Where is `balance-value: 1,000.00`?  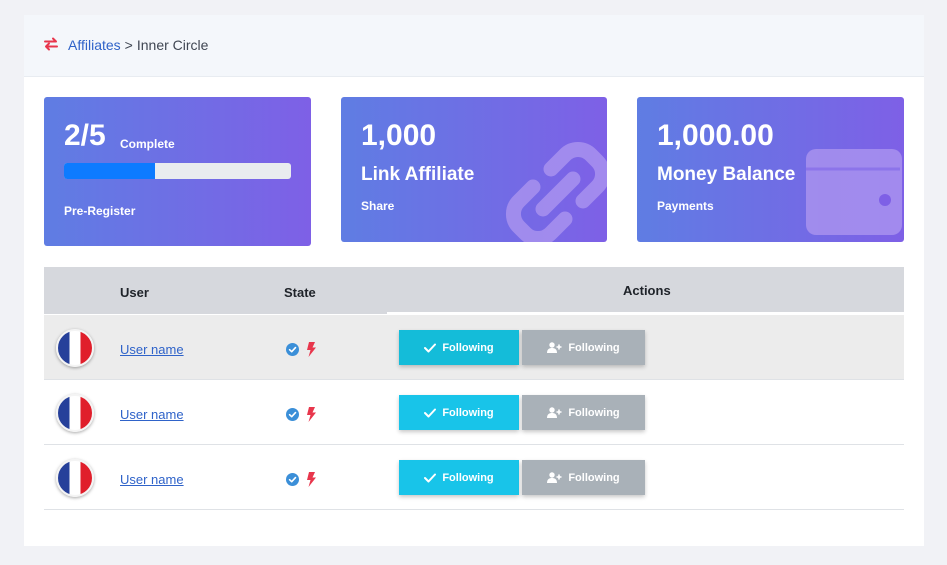
balance-value: 1,000.00 is located at coordinates (715, 135).